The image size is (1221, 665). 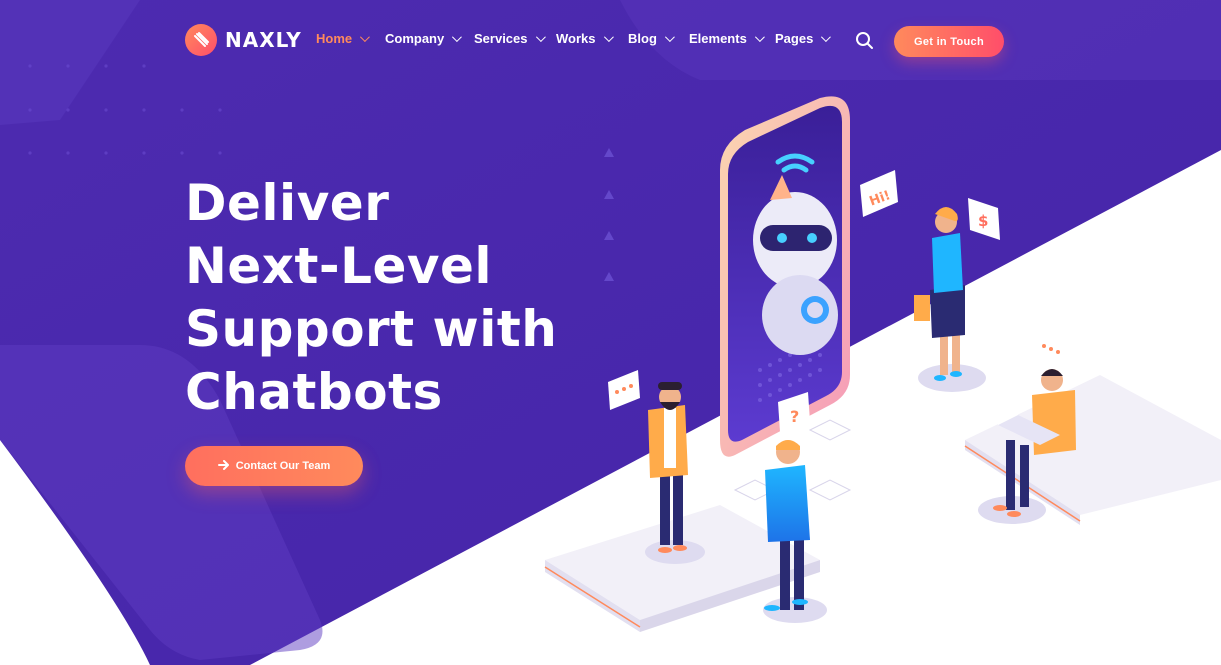 I want to click on get-in-touch-button: Get in Touch, so click(x=949, y=41).